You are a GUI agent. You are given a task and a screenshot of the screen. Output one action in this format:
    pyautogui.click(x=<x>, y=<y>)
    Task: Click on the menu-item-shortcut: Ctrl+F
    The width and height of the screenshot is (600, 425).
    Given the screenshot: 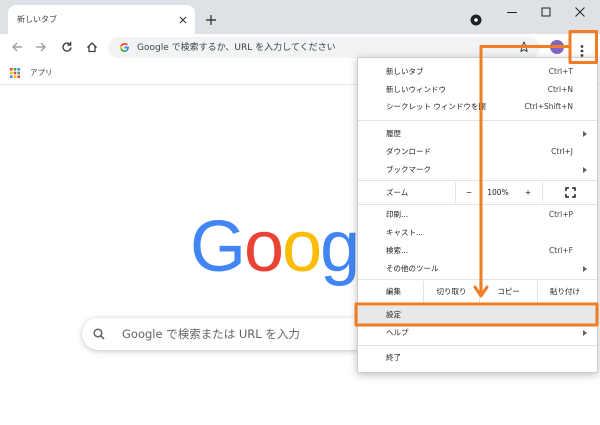 What is the action you would take?
    pyautogui.click(x=561, y=250)
    